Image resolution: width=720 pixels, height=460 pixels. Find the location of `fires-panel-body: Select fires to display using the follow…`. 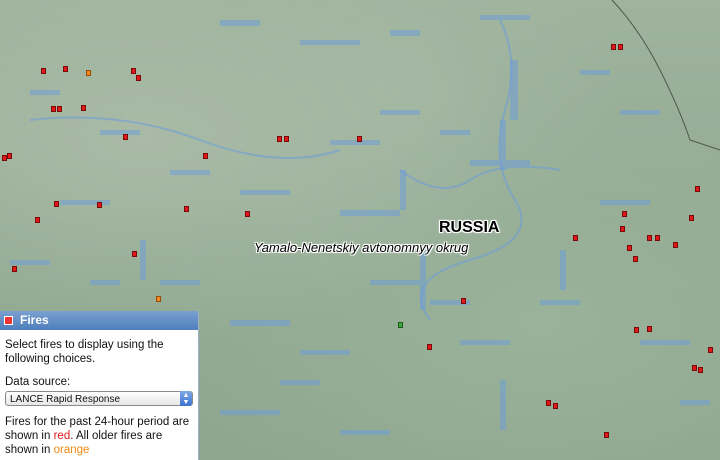

fires-panel-body: Select fires to display using the follow… is located at coordinates (99, 393).